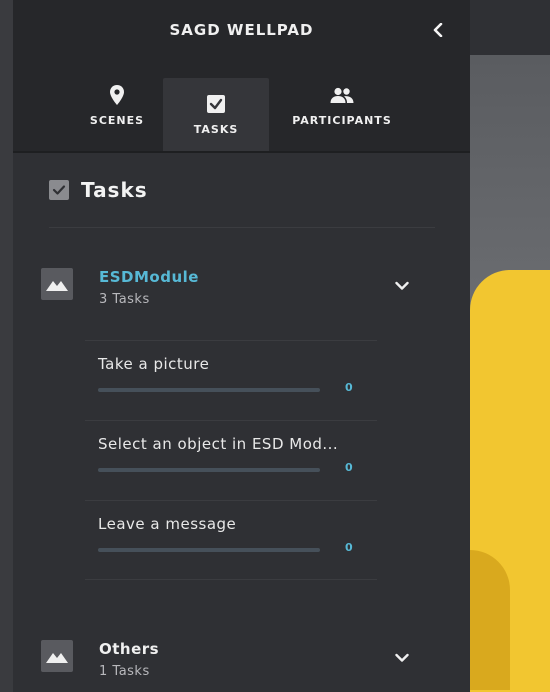 The height and width of the screenshot is (692, 550). Describe the element at coordinates (124, 299) in the screenshot. I see `module-task-count: 3 Tasks` at that location.